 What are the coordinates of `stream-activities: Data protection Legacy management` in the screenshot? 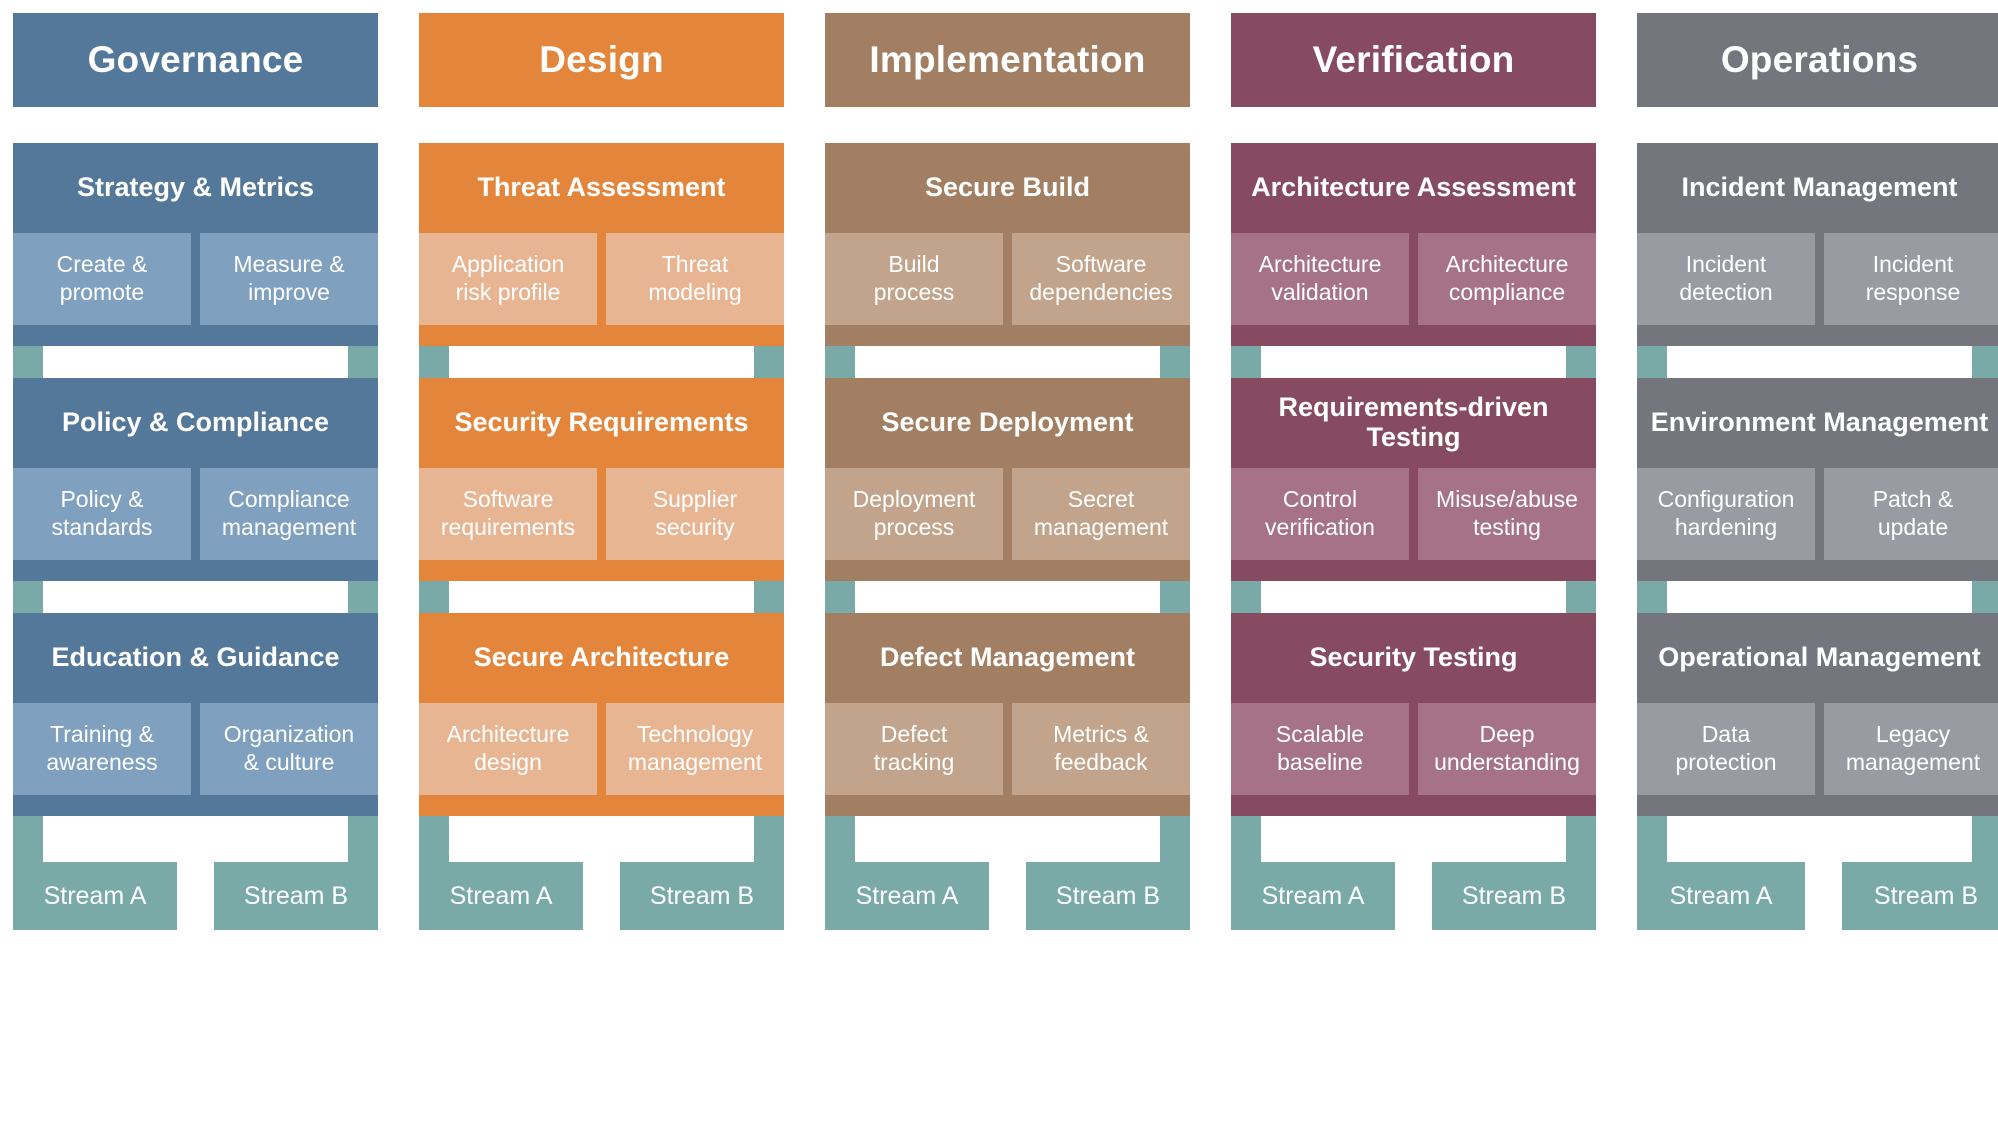 It's located at (1817, 749).